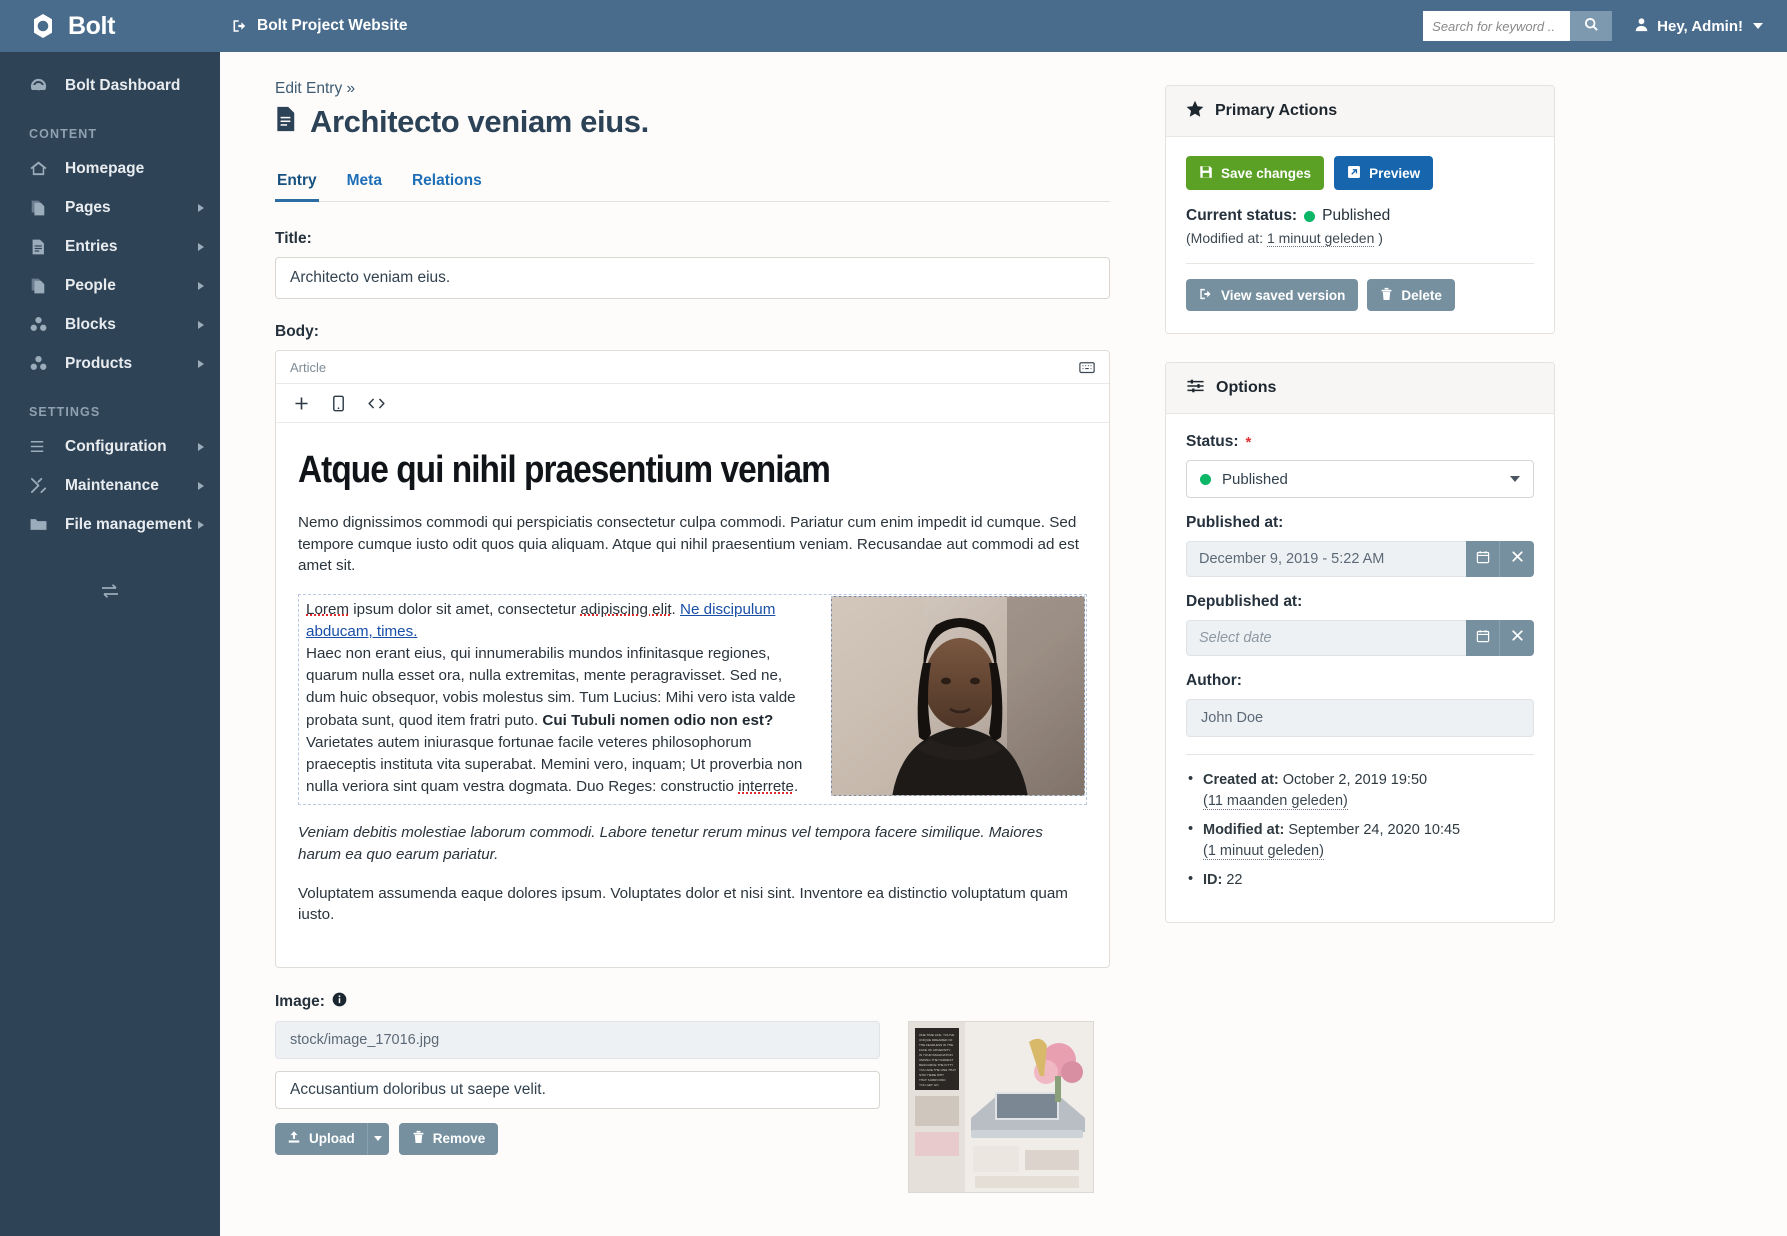  I want to click on modified-at-line: (Modified at: 1 minuut geleden ), so click(1360, 238).